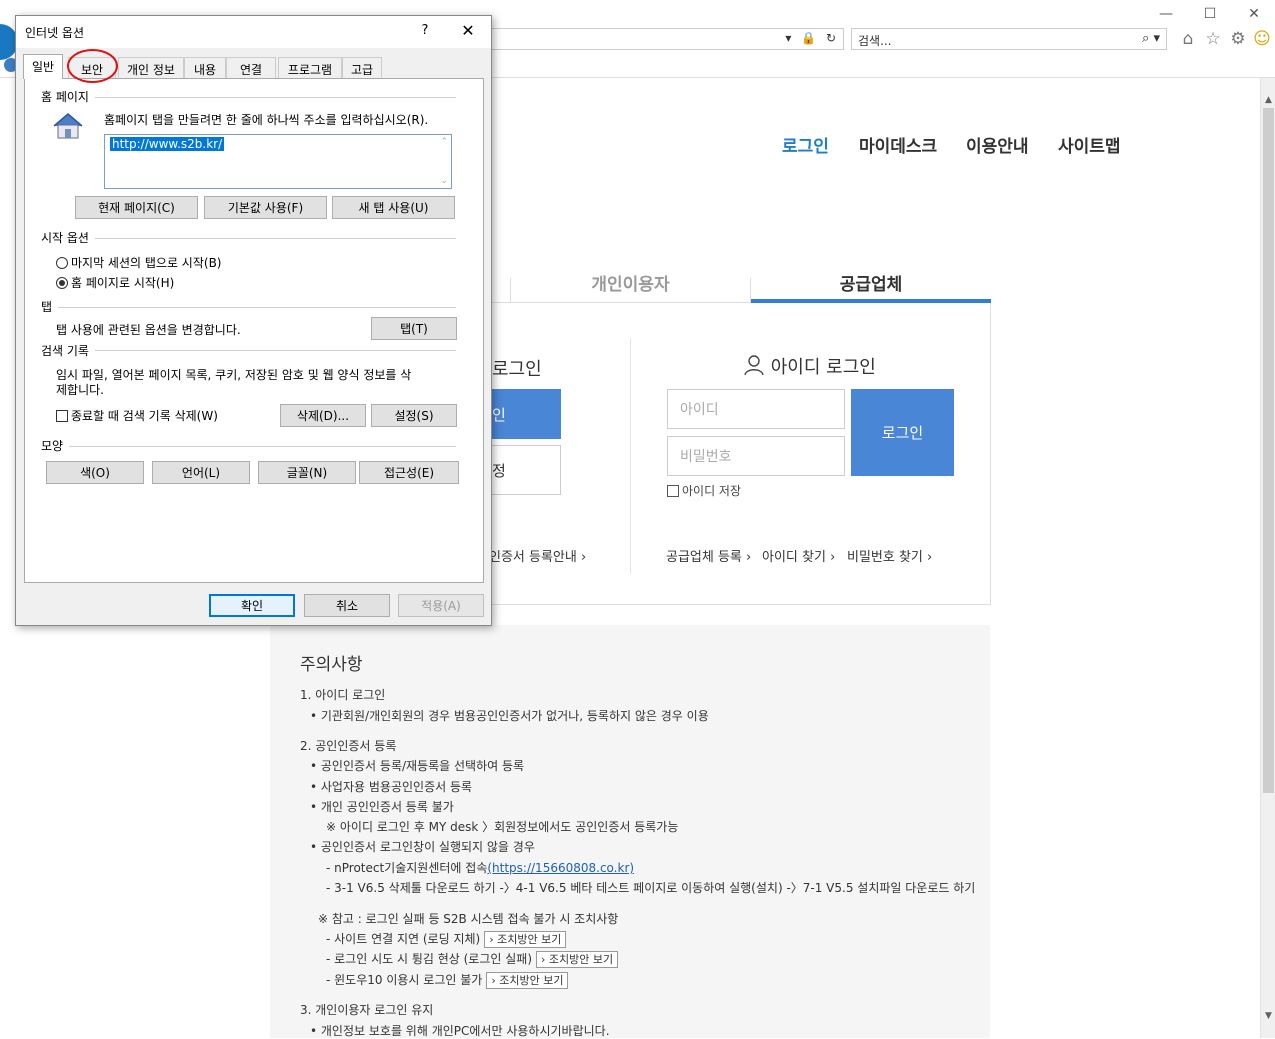 Image resolution: width=1275 pixels, height=1039 pixels. What do you see at coordinates (136, 207) in the screenshot?
I see `use-current-button: 현재 페이지(C)` at bounding box center [136, 207].